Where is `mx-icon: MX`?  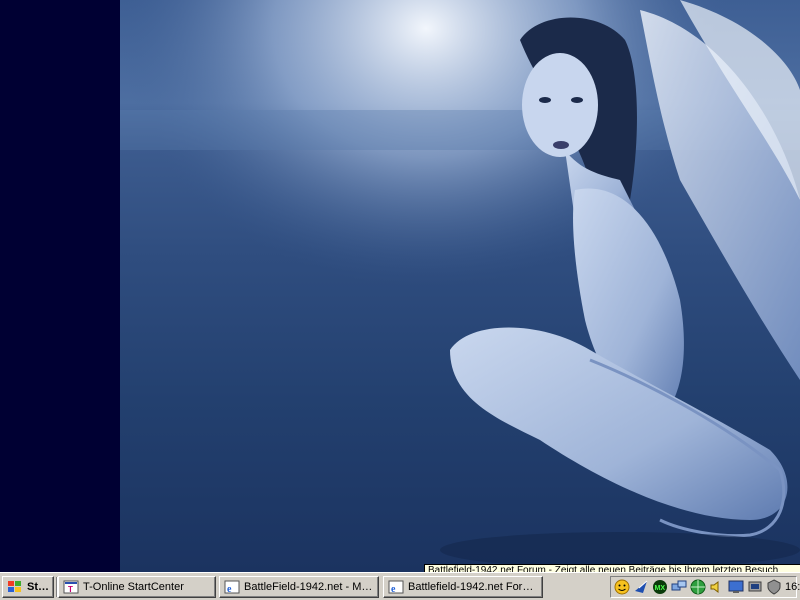 mx-icon: MX is located at coordinates (660, 587).